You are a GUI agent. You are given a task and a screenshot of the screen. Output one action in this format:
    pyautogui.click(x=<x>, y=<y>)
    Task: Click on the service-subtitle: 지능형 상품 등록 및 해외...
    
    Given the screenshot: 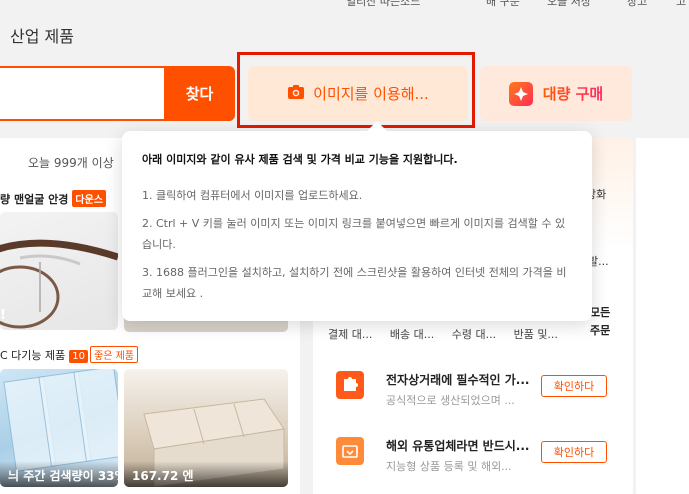 What is the action you would take?
    pyautogui.click(x=449, y=466)
    